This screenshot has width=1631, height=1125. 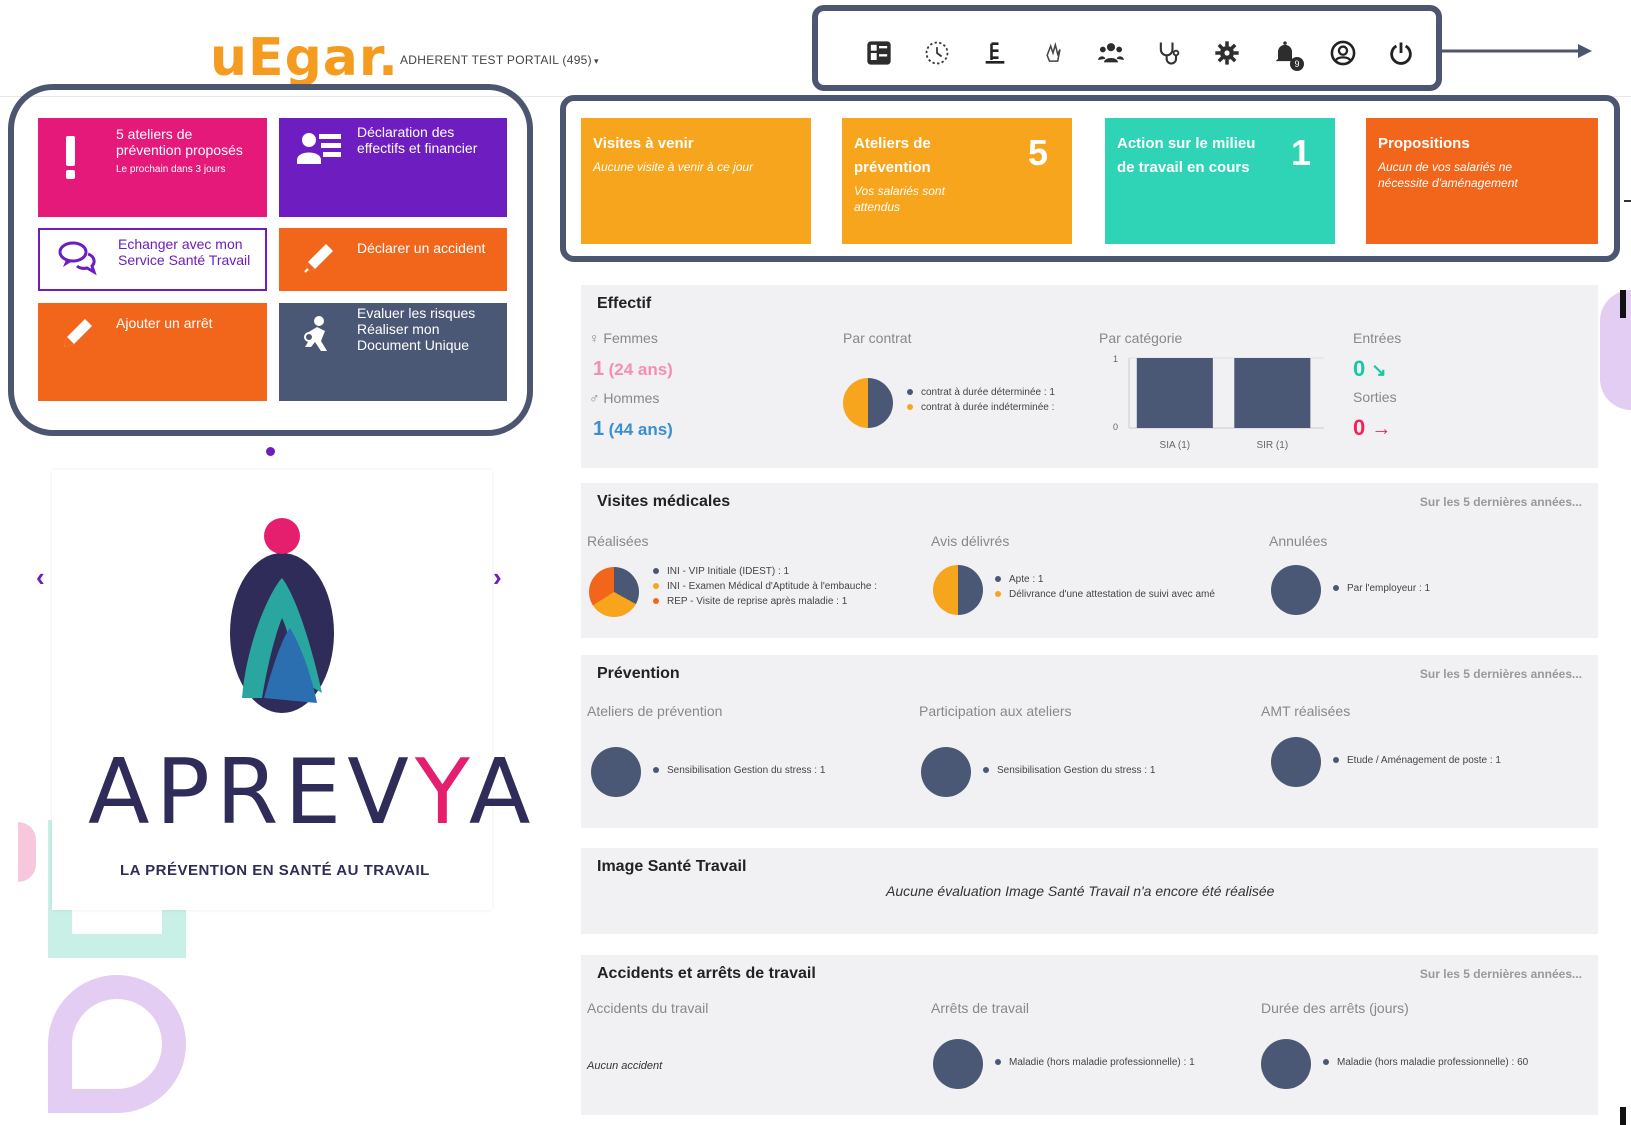 I want to click on kpi-subtitle: Vos salariés sont attendus, so click(x=899, y=199).